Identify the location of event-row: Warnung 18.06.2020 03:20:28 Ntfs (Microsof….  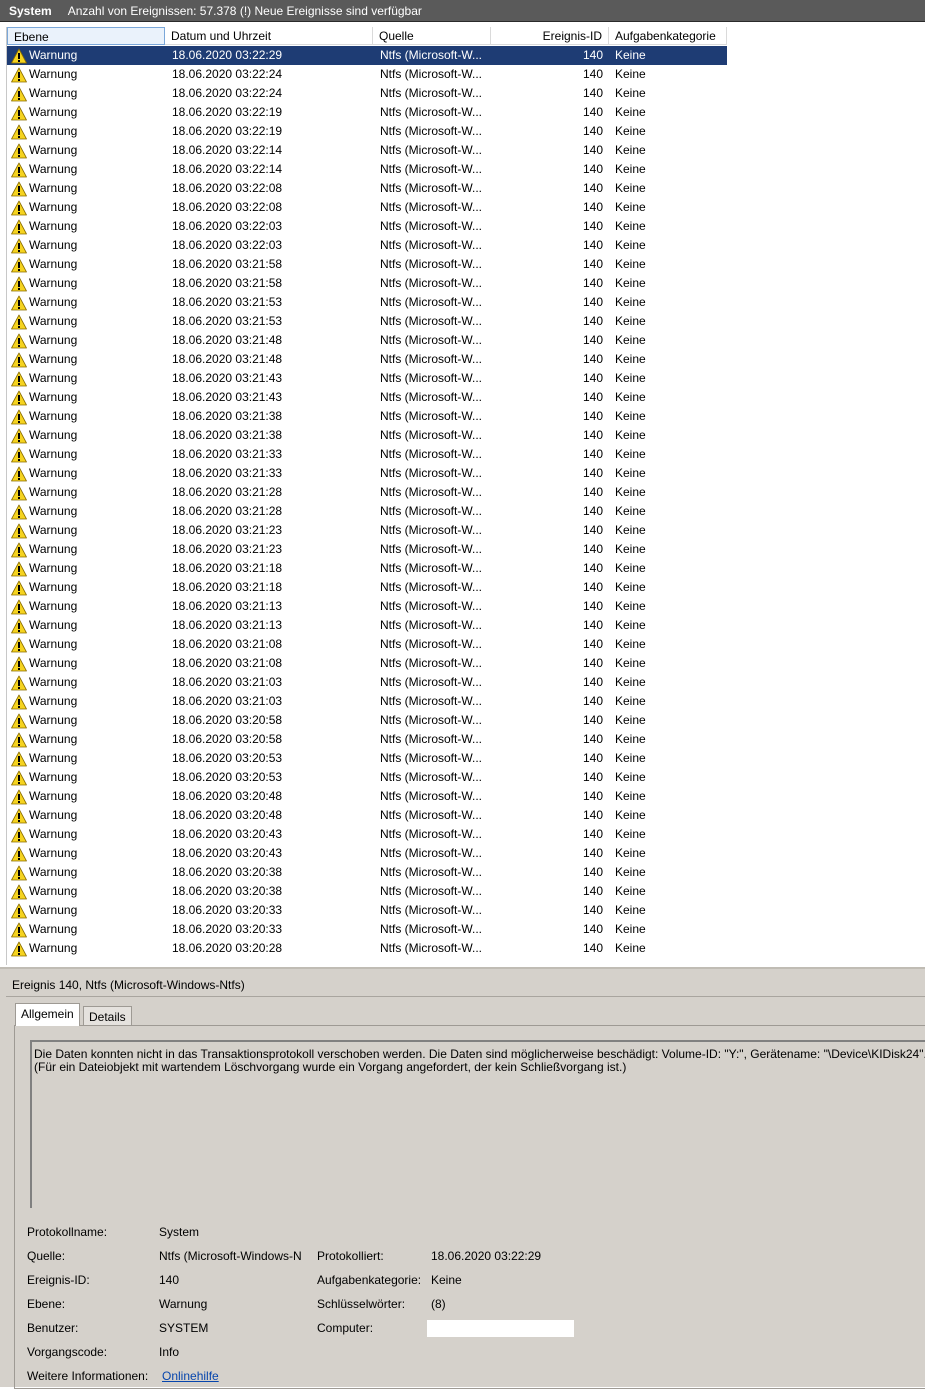
(466, 948).